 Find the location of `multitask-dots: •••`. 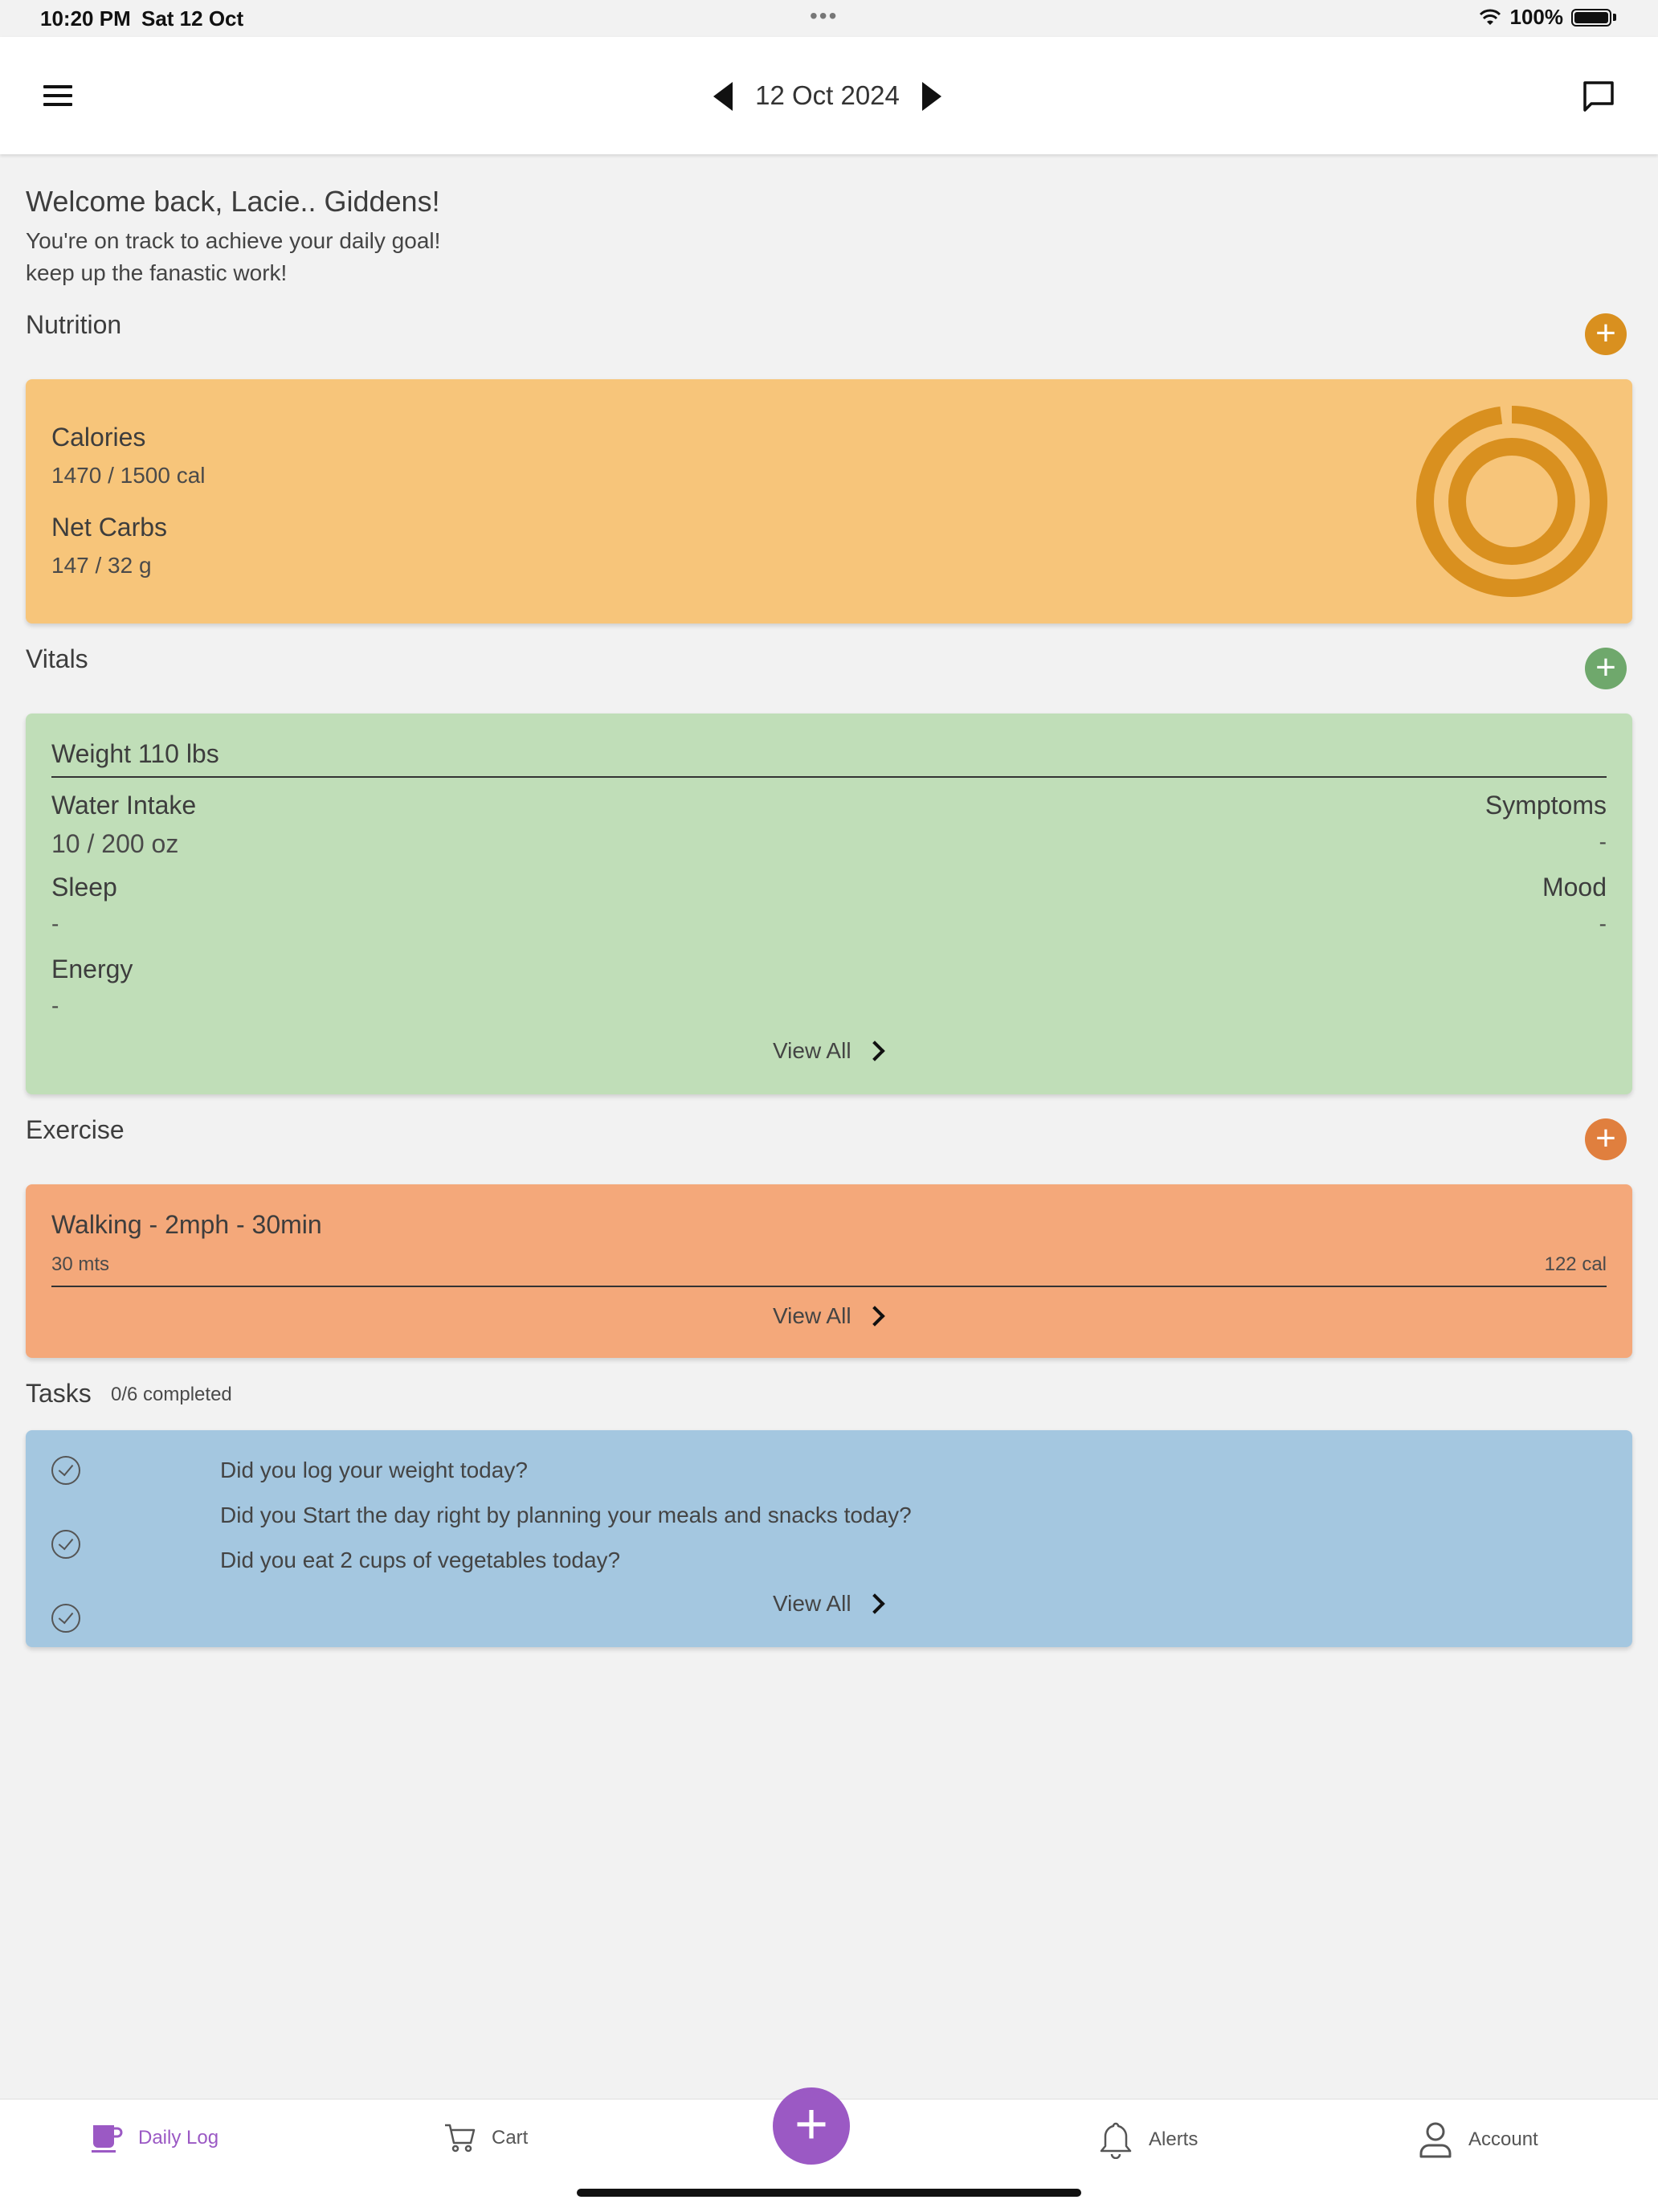

multitask-dots: ••• is located at coordinates (824, 16).